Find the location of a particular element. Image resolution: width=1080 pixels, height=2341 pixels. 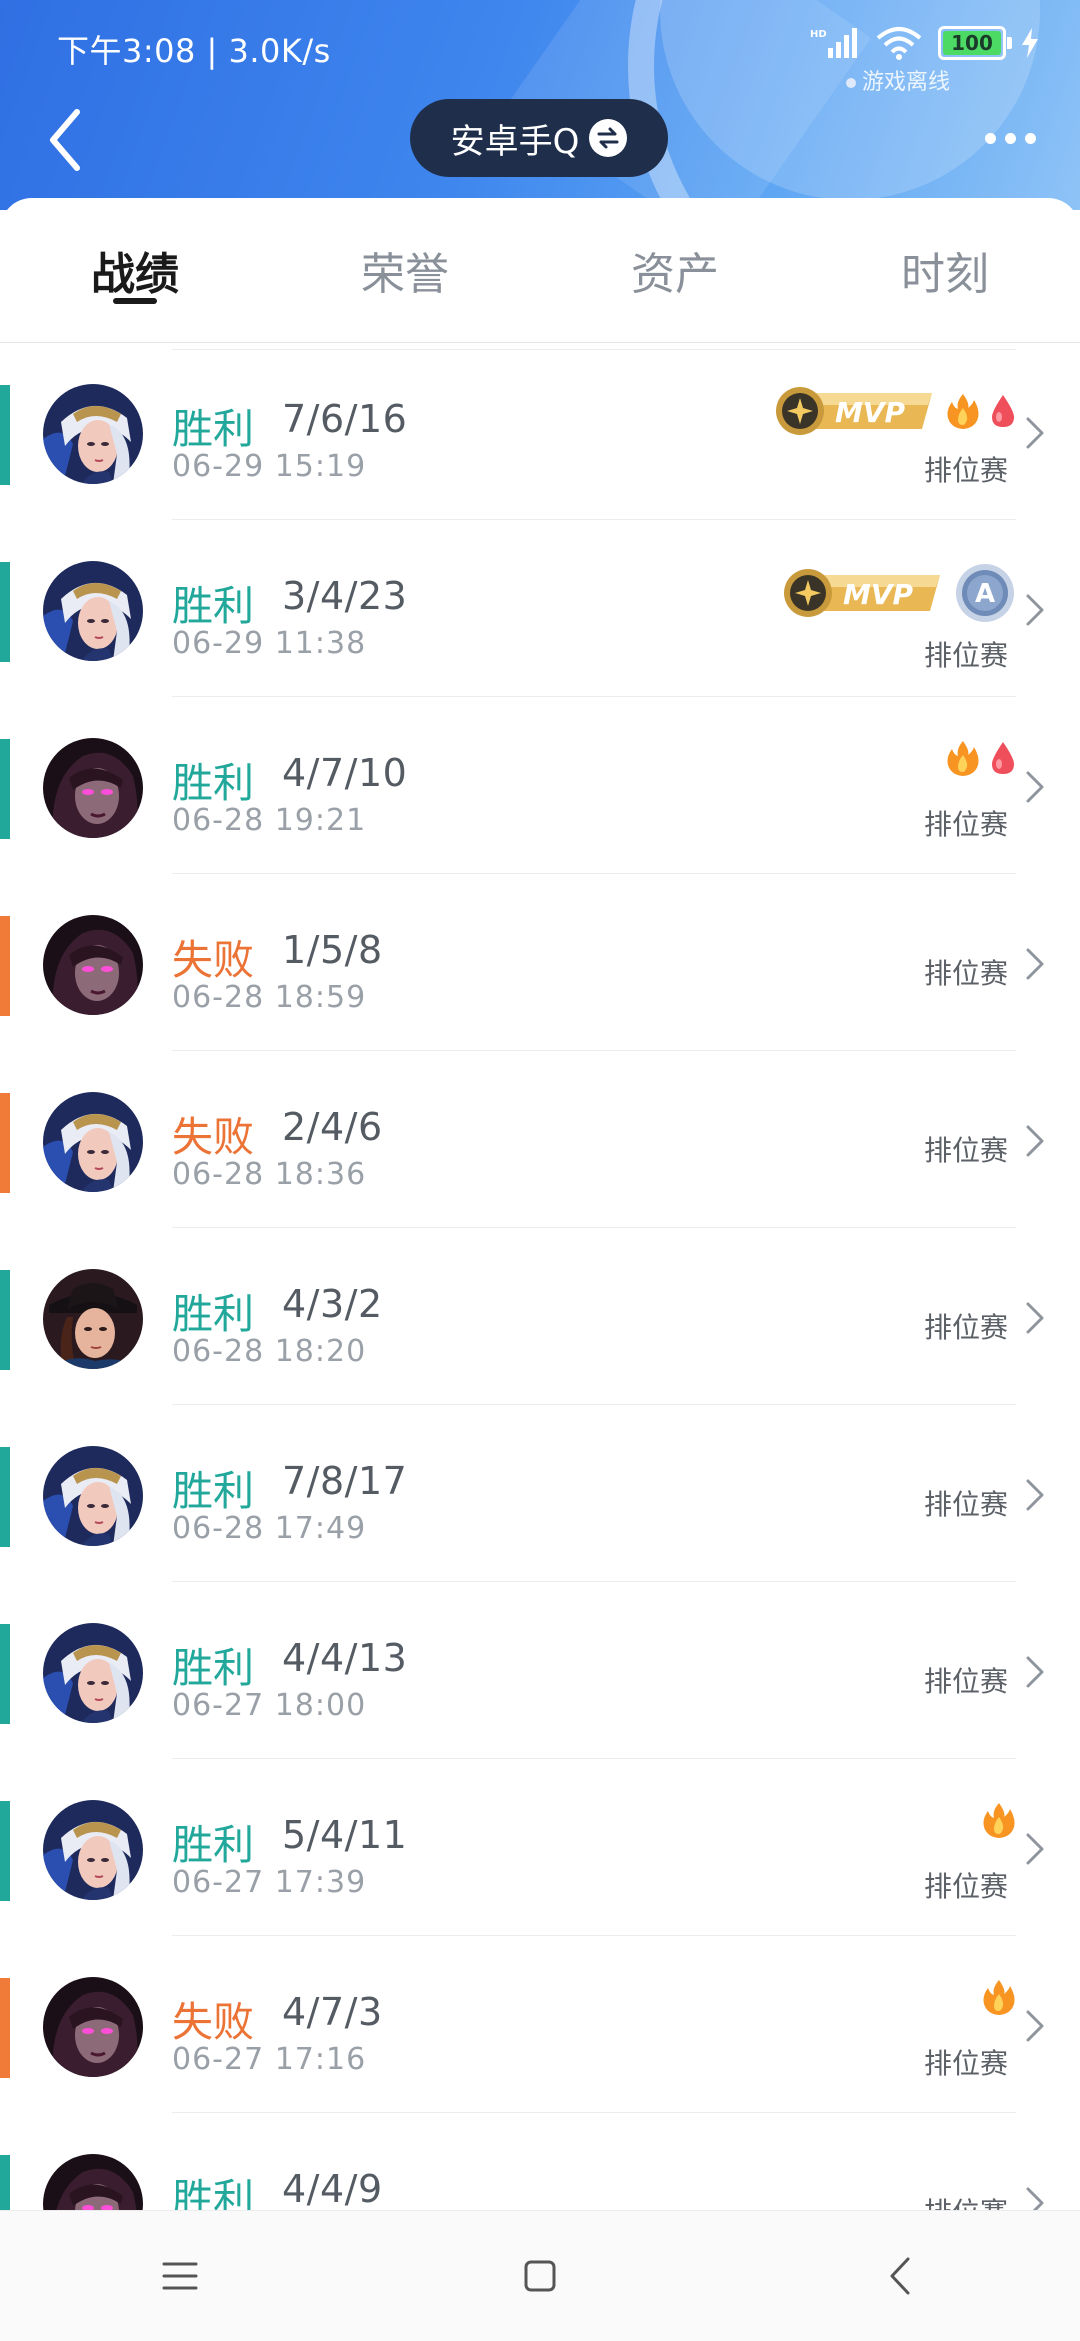

back-arrow-icon is located at coordinates (65, 140).